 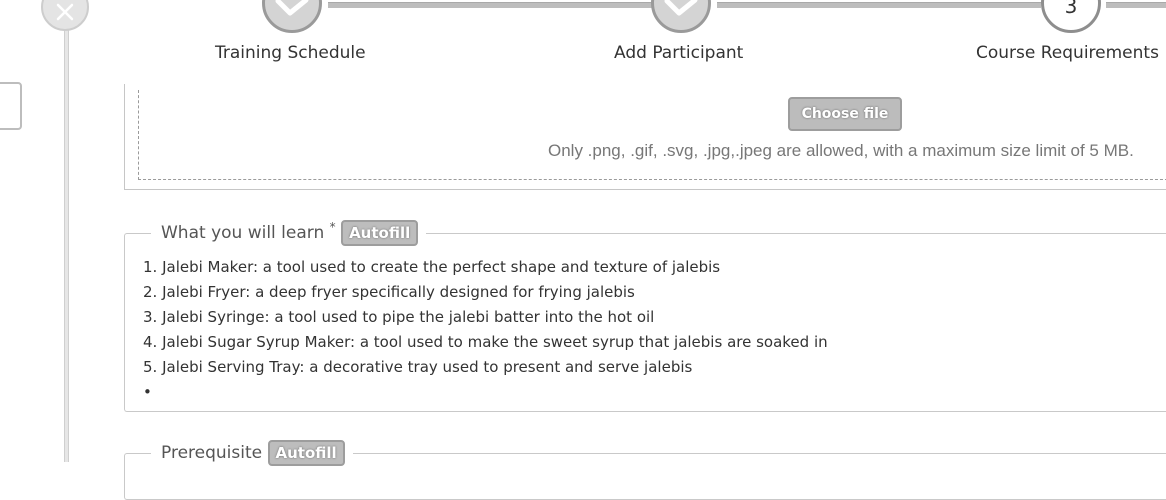 I want to click on step-label-add-participant: Add Participant, so click(x=678, y=53).